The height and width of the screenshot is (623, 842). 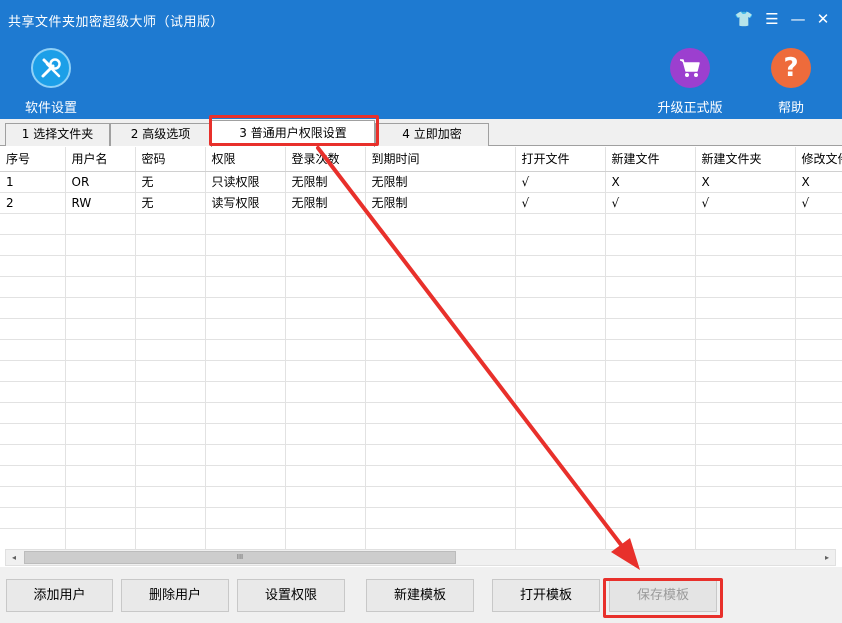 What do you see at coordinates (440, 159) in the screenshot?
I see `column-header: 到期时间` at bounding box center [440, 159].